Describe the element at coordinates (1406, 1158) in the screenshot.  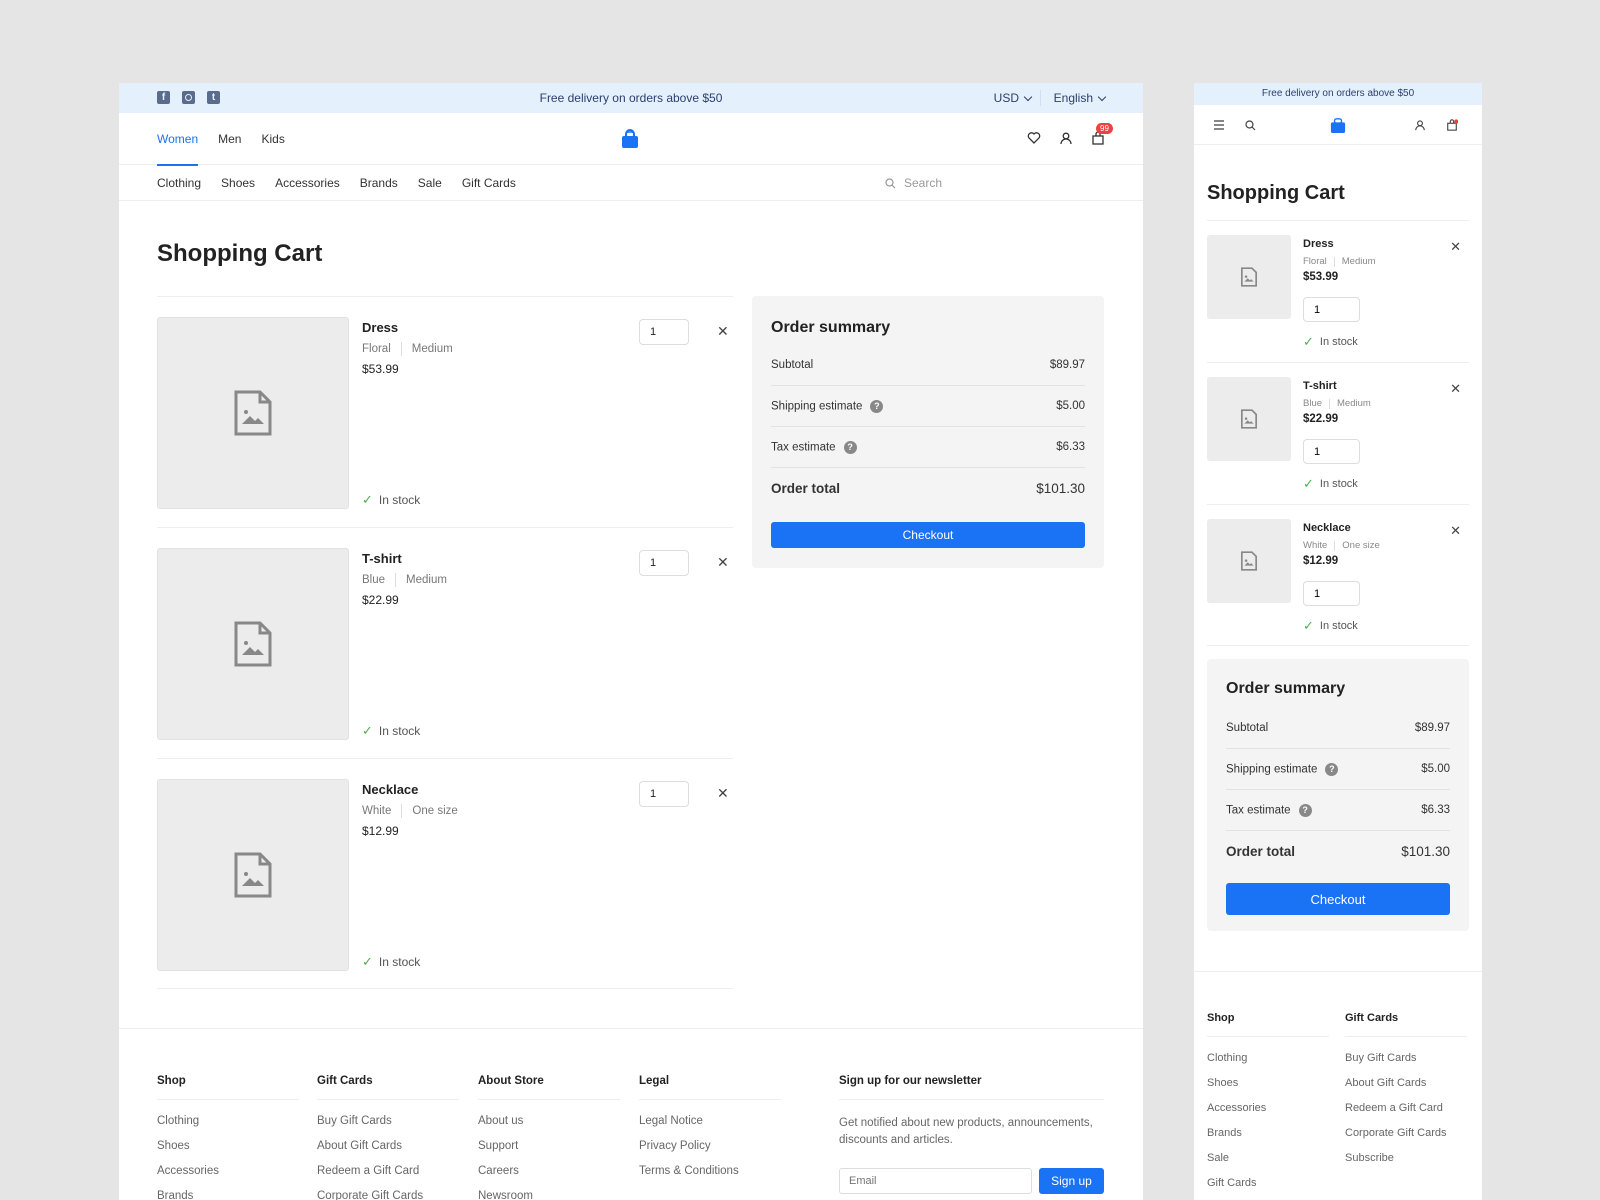
I see `footer-link: Subscribe` at that location.